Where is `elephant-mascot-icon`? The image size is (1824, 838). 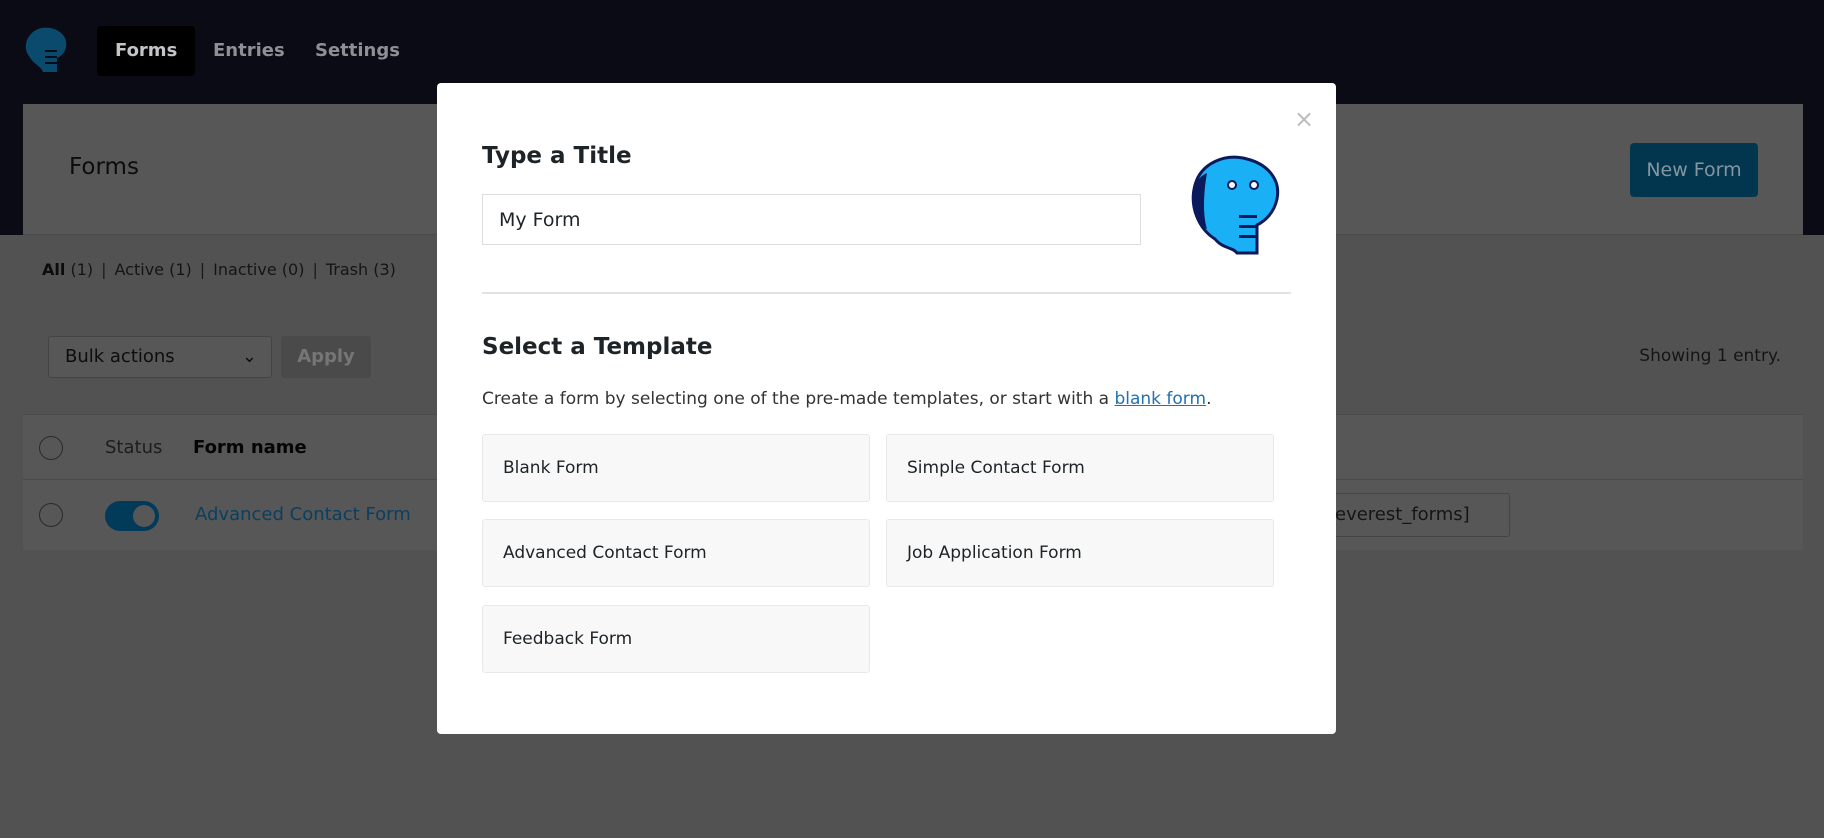 elephant-mascot-icon is located at coordinates (1235, 205).